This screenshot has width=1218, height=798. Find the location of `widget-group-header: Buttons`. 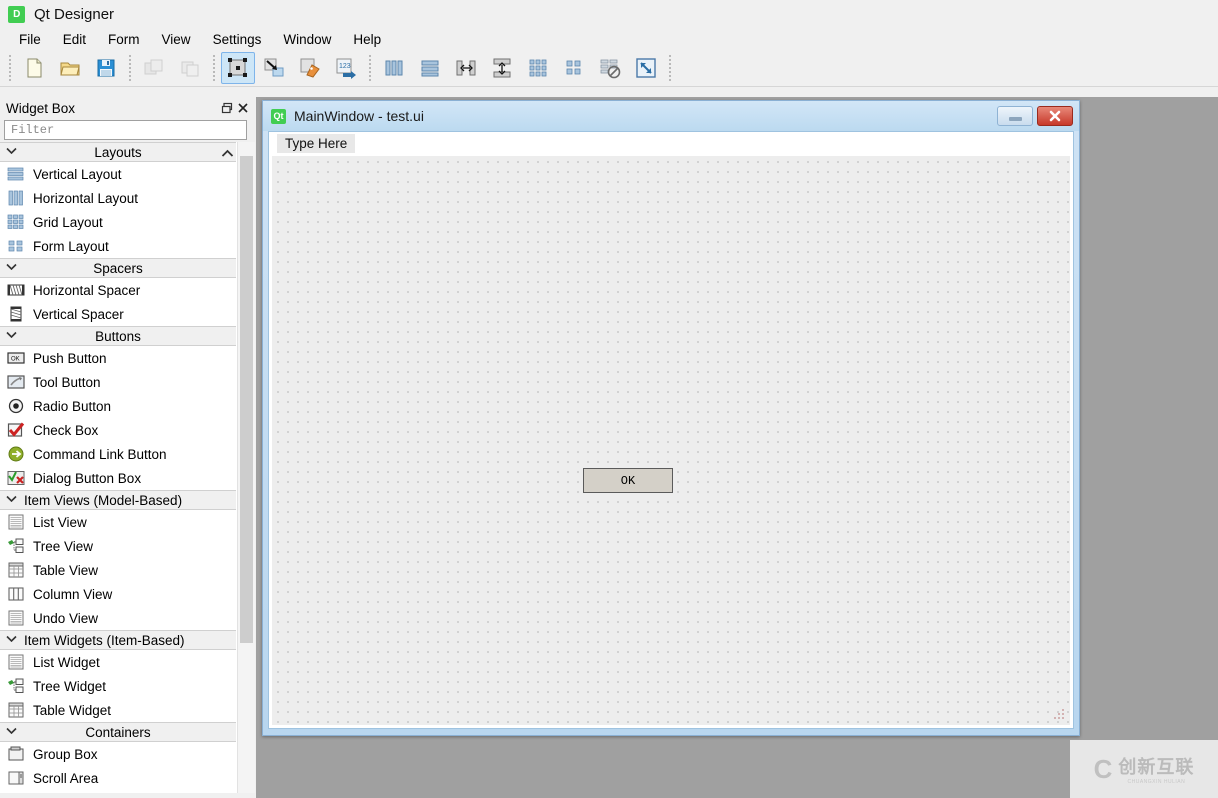

widget-group-header: Buttons is located at coordinates (118, 336).